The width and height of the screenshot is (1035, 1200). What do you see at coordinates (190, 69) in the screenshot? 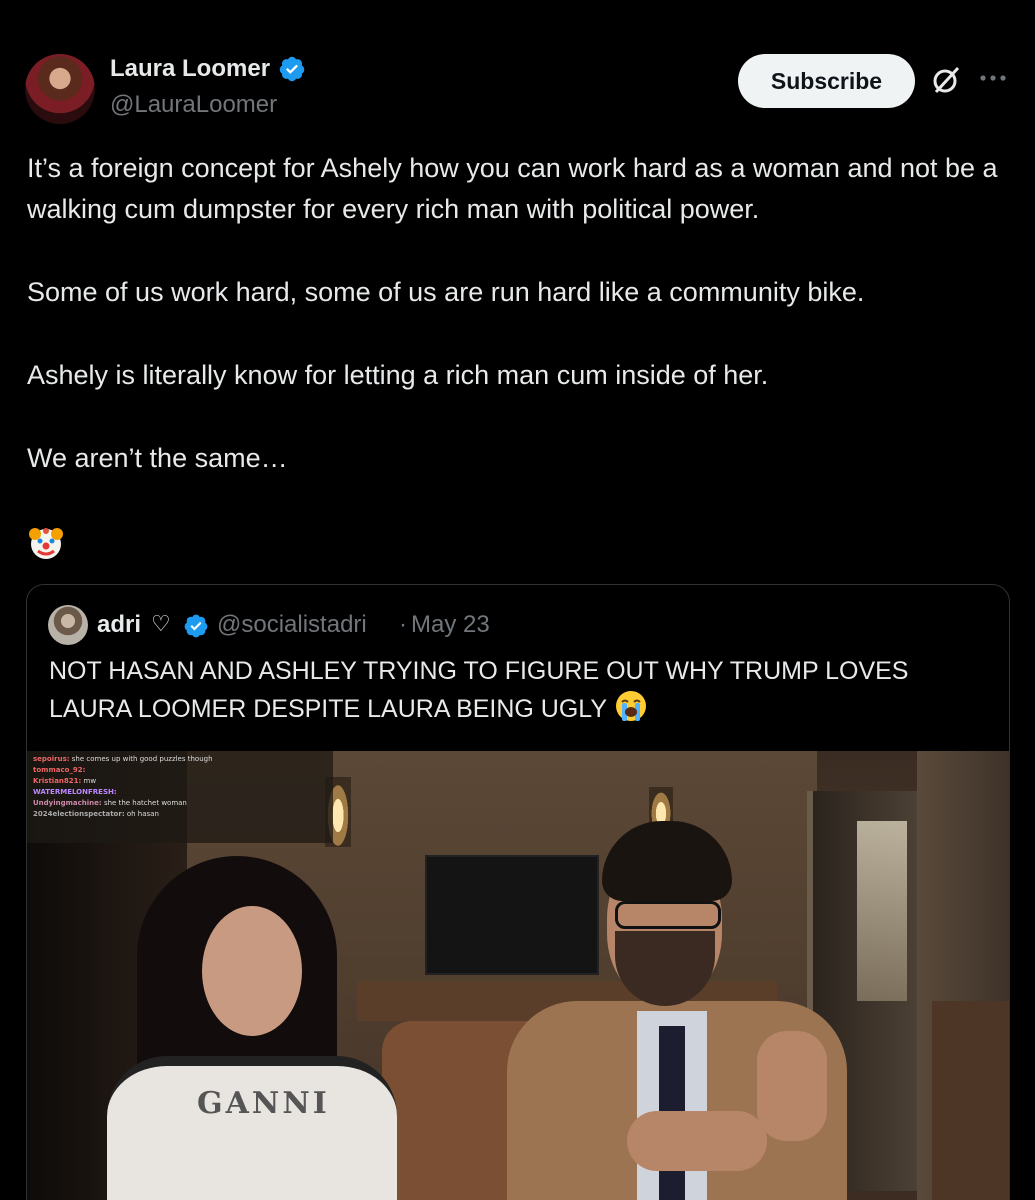
I see `author-name: Laura Loomer` at bounding box center [190, 69].